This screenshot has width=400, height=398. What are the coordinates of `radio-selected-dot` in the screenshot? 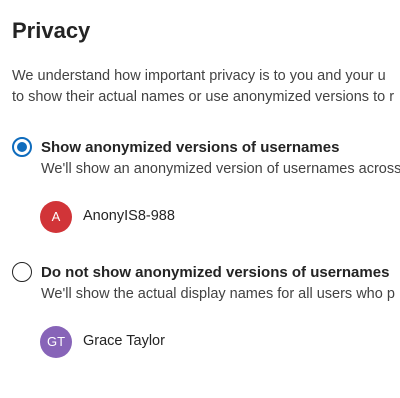 It's located at (22, 147).